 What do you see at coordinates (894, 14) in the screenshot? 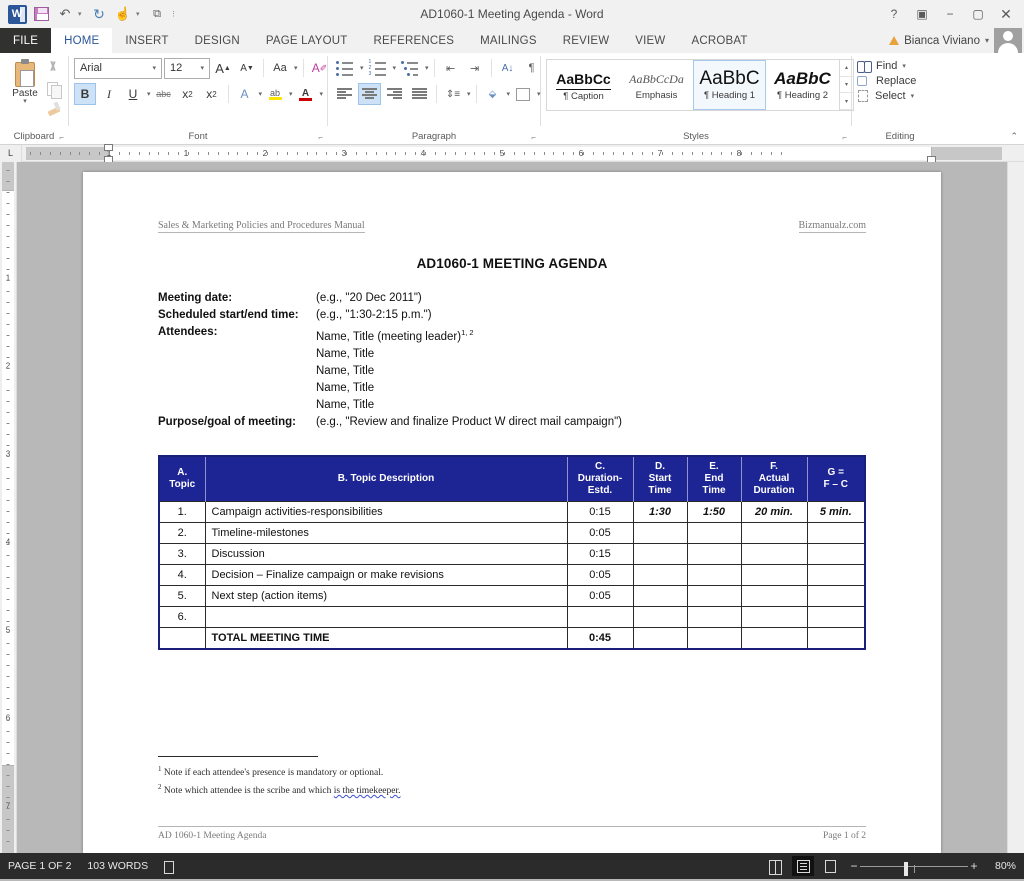
I see `help-button: ?` at bounding box center [894, 14].